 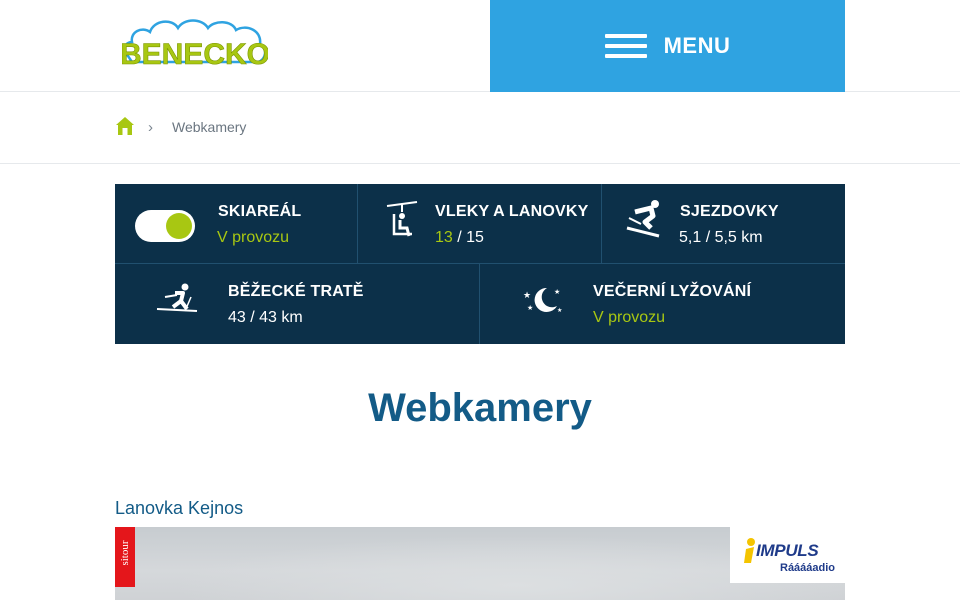 I want to click on impuls-logo: IMPULS Rááááadio, so click(x=787, y=555).